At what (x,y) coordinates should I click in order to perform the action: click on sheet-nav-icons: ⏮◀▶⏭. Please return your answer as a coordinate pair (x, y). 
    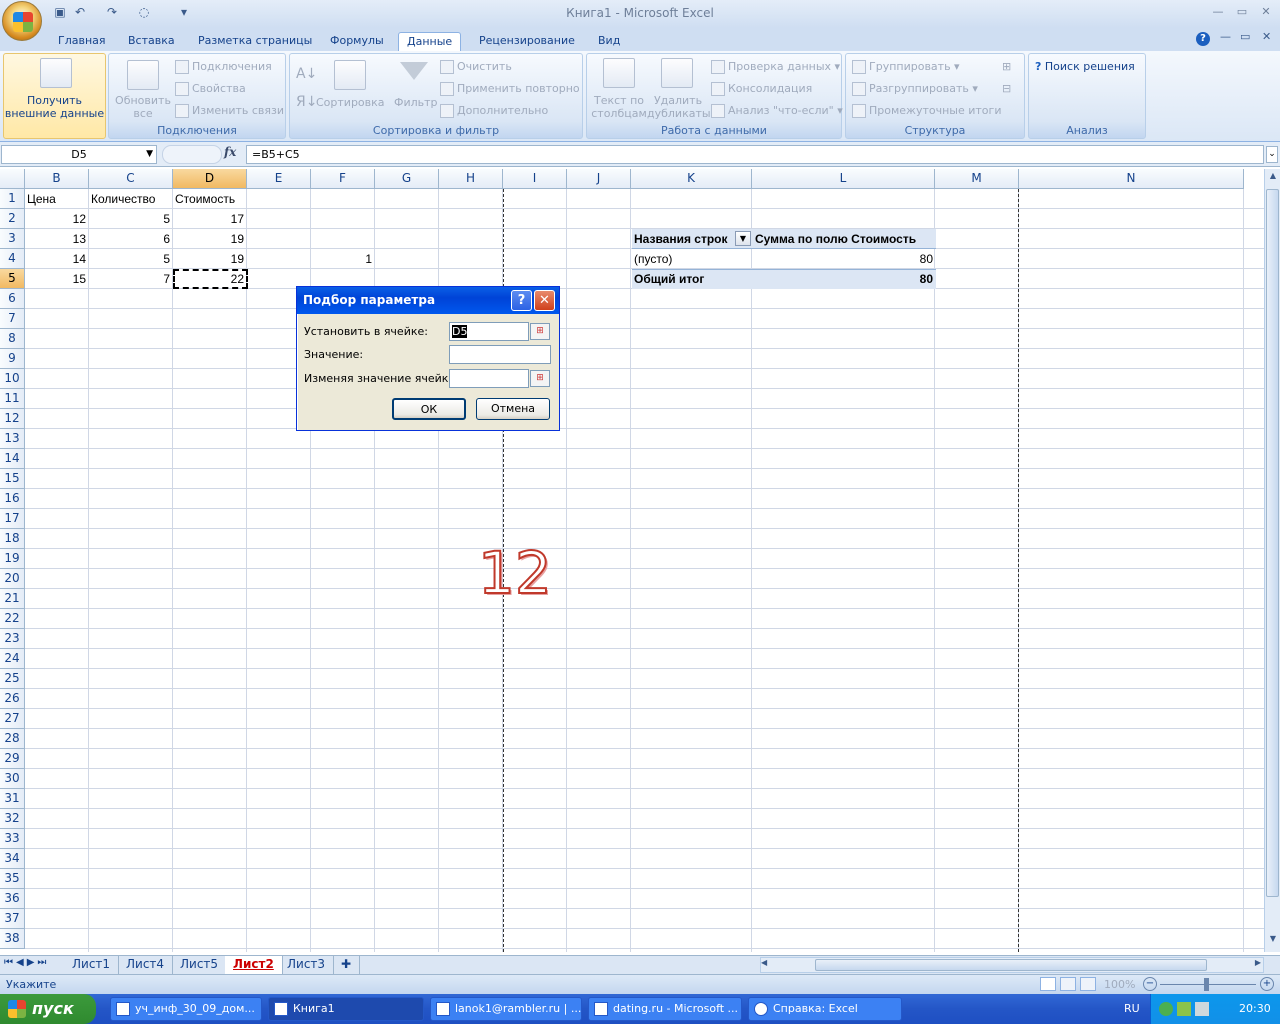
    Looking at the image, I should click on (26, 962).